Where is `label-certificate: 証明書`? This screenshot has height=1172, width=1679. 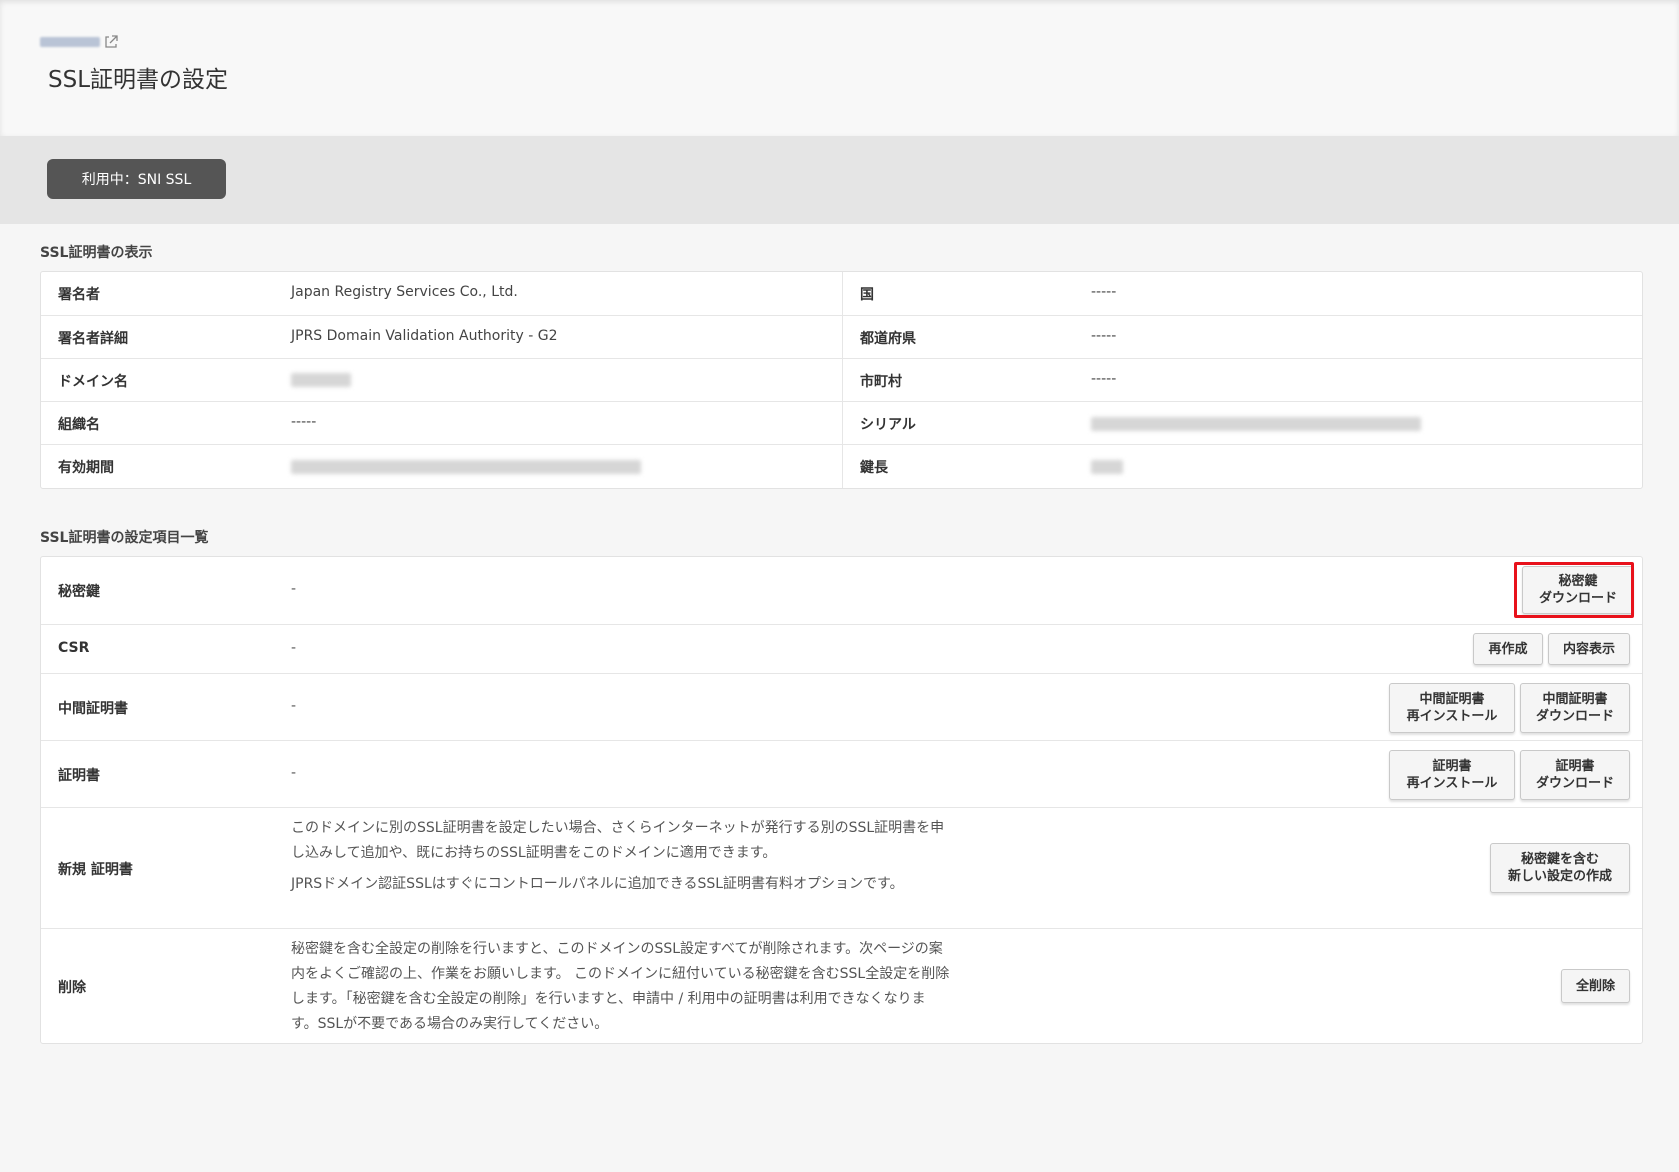
label-certificate: 証明書 is located at coordinates (79, 776).